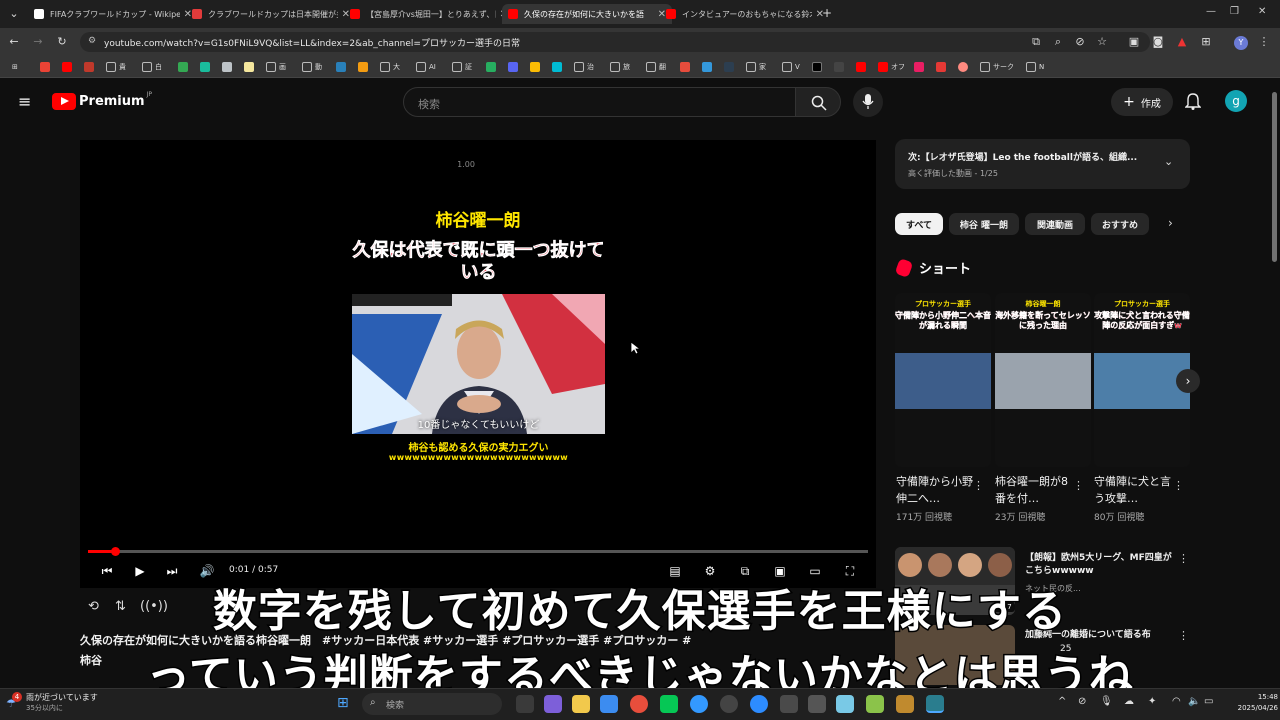 The image size is (1280, 720). I want to click on bookmark-folder-8: 旅, so click(620, 67).